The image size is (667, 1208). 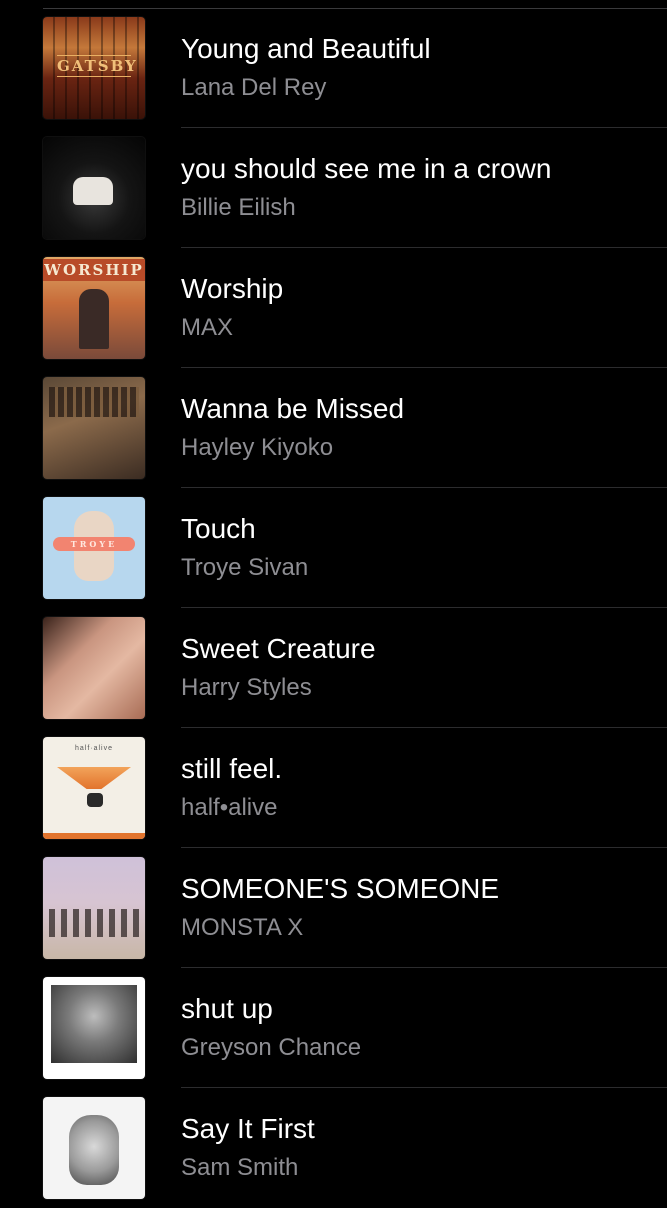 What do you see at coordinates (94, 402) in the screenshot?
I see `album-artwork-shelf` at bounding box center [94, 402].